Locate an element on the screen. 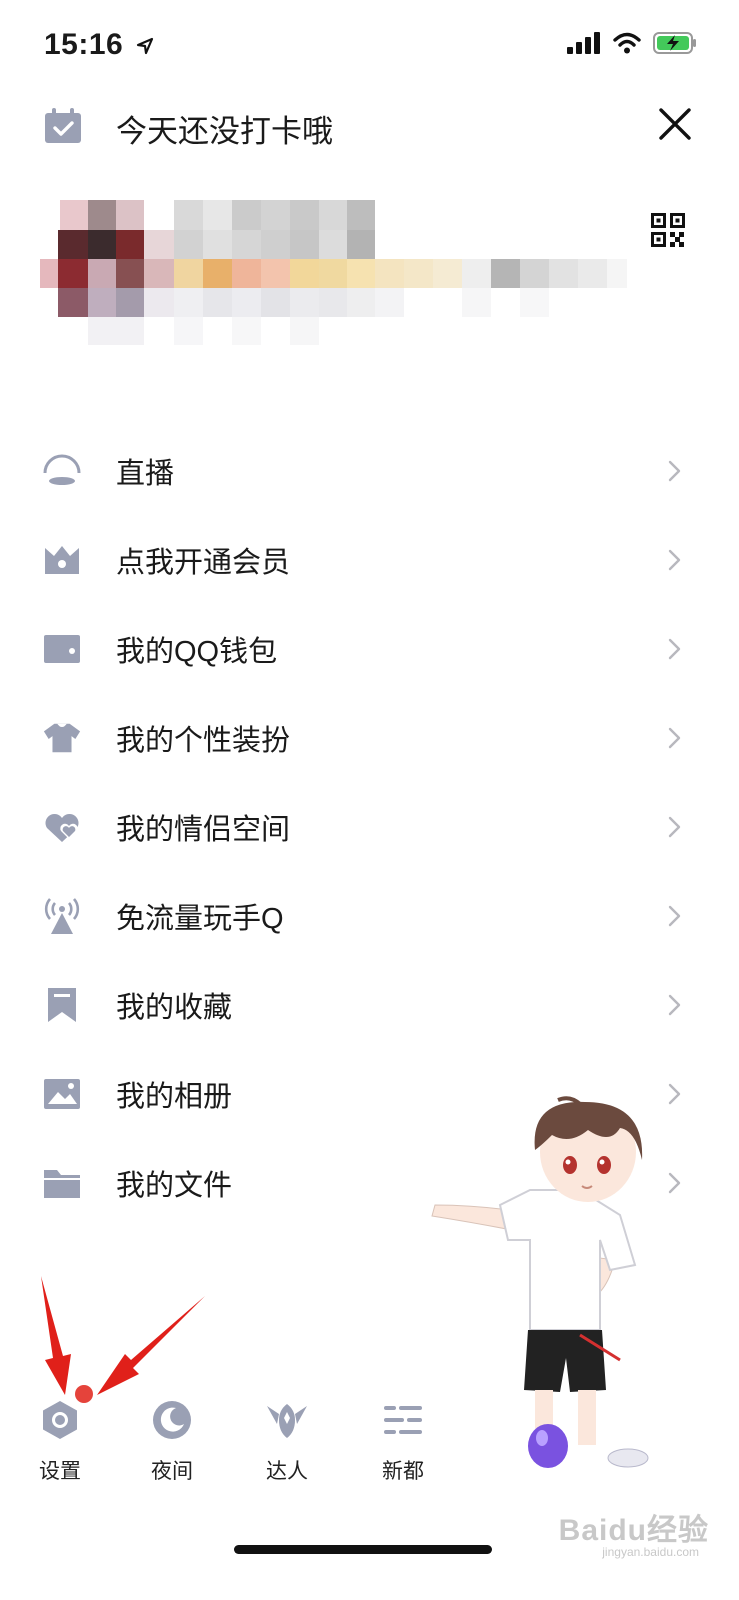 The width and height of the screenshot is (739, 1600). menu-item-label: 我的相册 is located at coordinates (174, 1096).